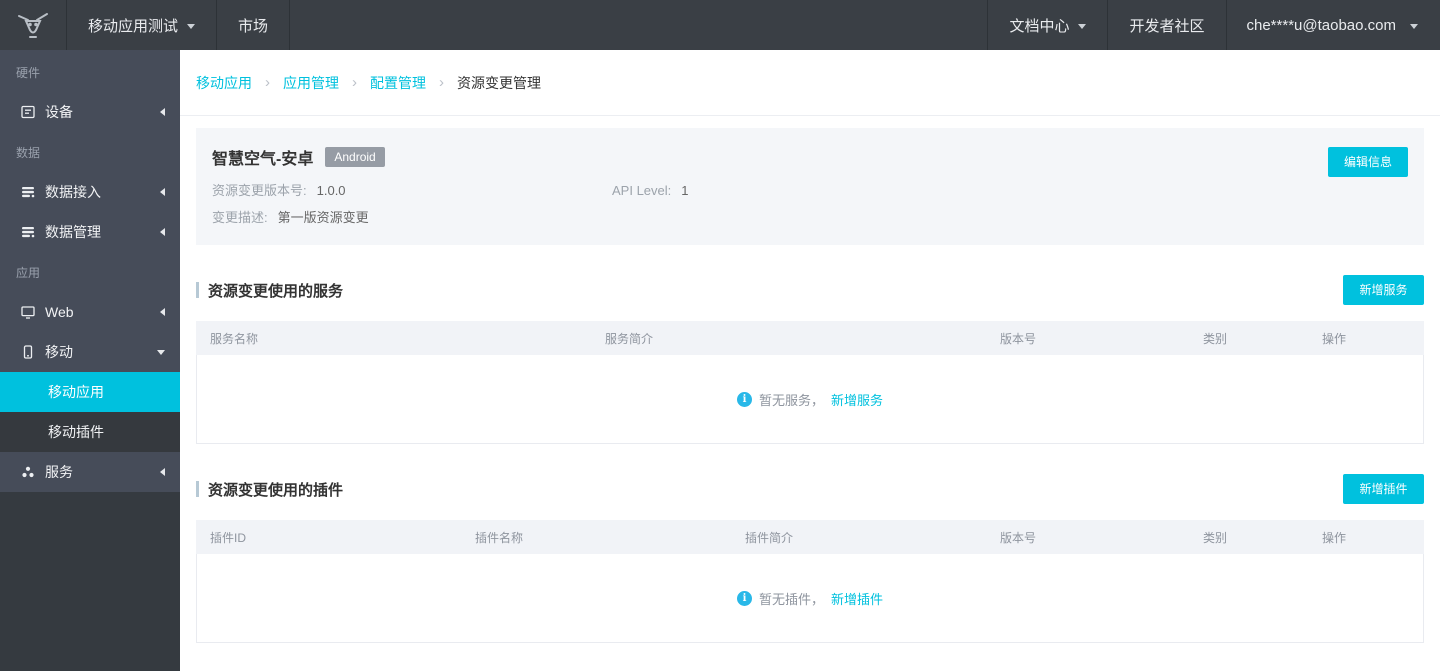  What do you see at coordinates (90, 112) in the screenshot?
I see `sidebar-item-devices: 设备` at bounding box center [90, 112].